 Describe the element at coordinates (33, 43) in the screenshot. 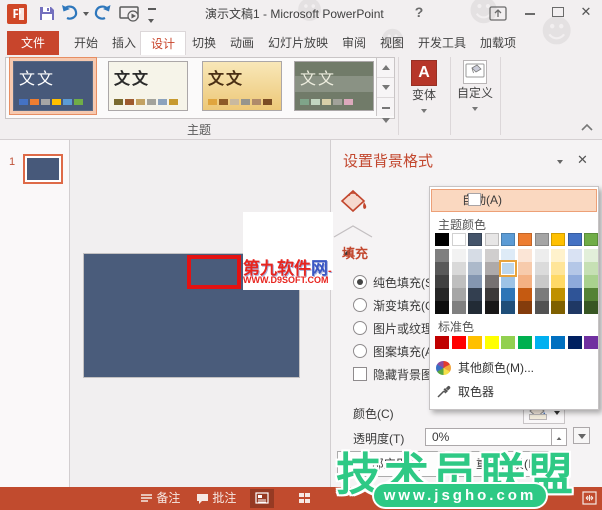

I see `tab-file: 文件` at that location.